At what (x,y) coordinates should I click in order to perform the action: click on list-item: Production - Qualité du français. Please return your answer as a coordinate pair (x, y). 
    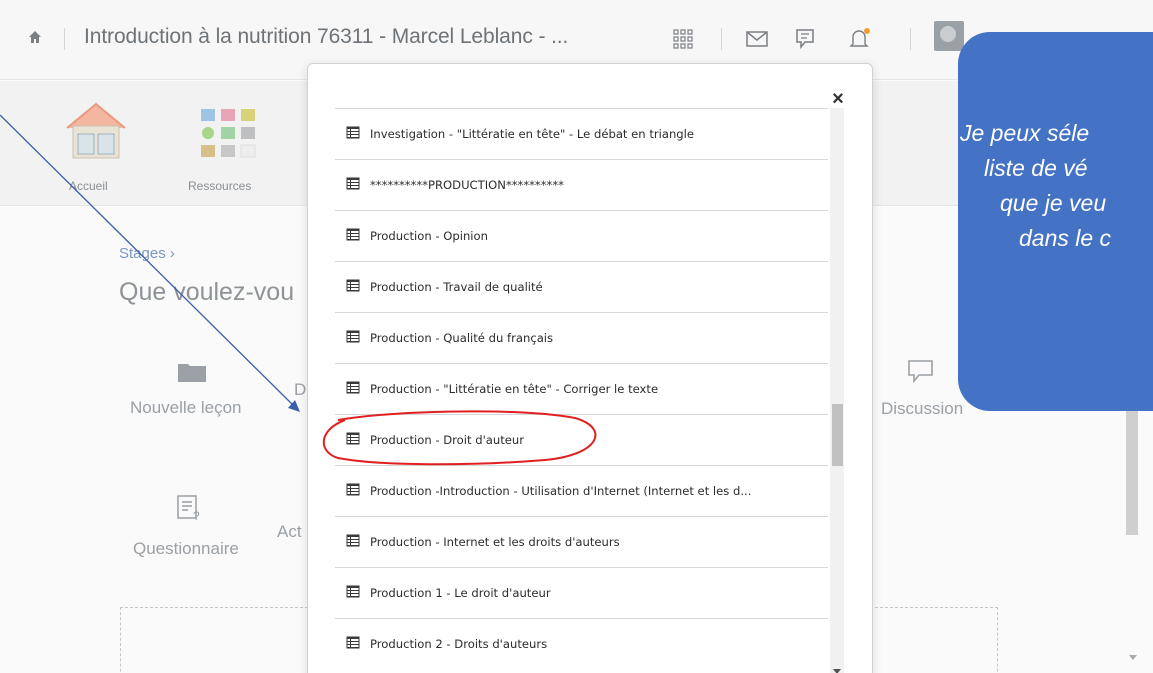
    Looking at the image, I should click on (581, 337).